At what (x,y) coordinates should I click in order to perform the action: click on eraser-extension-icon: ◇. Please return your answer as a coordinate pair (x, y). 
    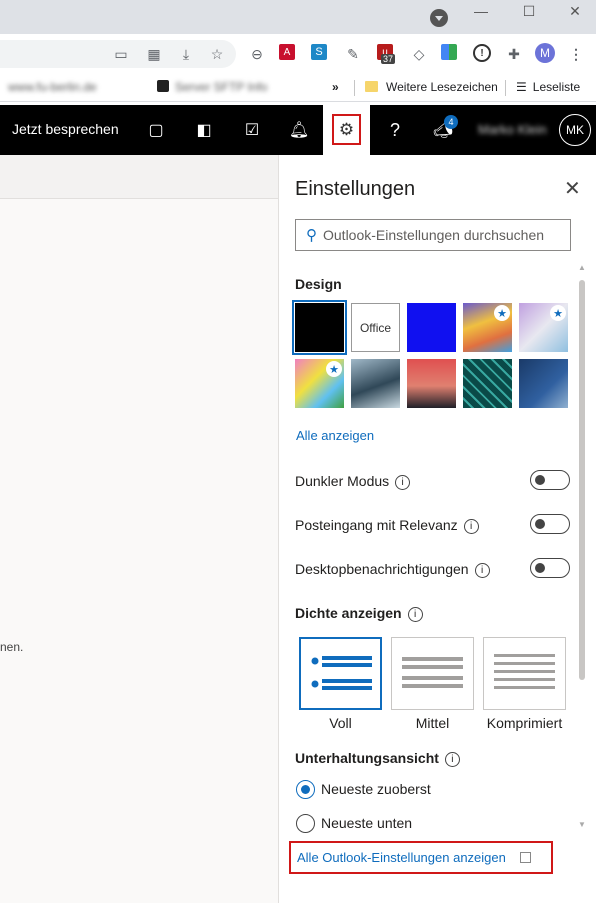
    Looking at the image, I should click on (419, 54).